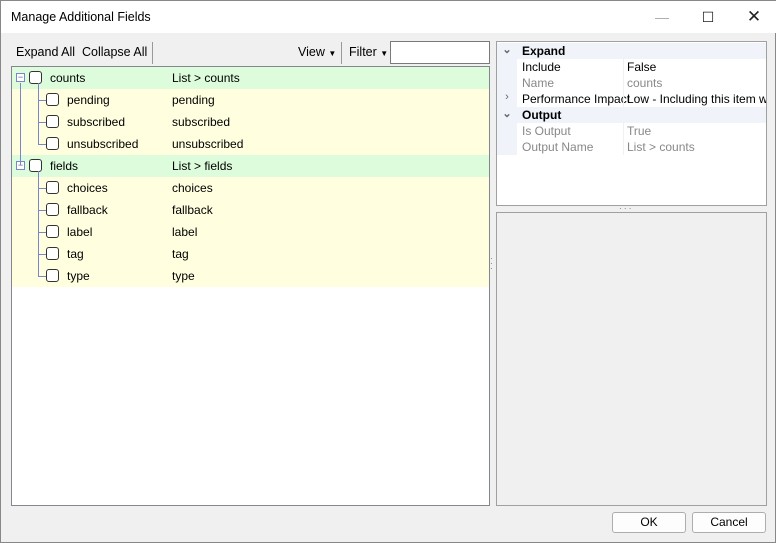 Image resolution: width=776 pixels, height=543 pixels. I want to click on property-is-output: Is Output True, so click(631, 131).